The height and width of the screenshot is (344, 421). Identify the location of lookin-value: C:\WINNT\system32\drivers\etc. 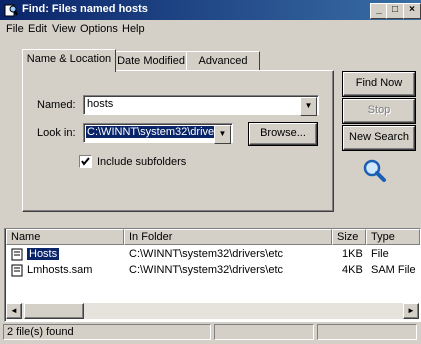
(151, 132).